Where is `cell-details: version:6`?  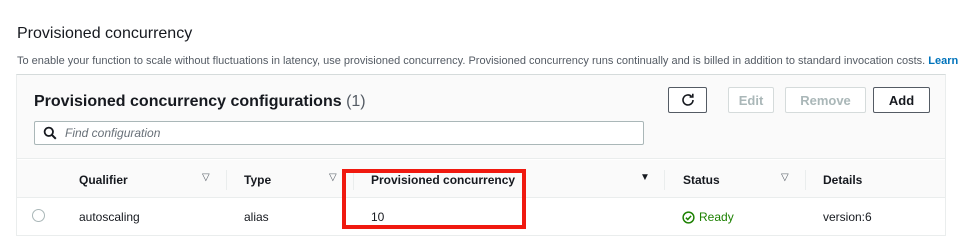
cell-details: version:6 is located at coordinates (847, 217).